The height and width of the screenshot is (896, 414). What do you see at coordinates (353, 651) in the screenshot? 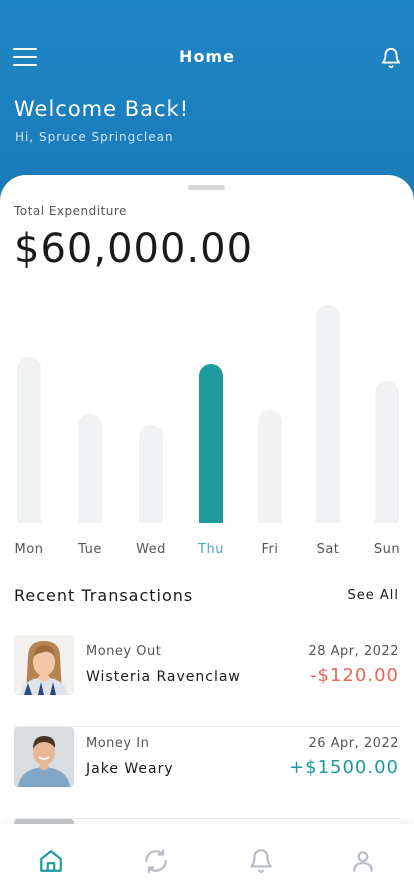
I see `transaction-date: 28 Apr, 2022` at bounding box center [353, 651].